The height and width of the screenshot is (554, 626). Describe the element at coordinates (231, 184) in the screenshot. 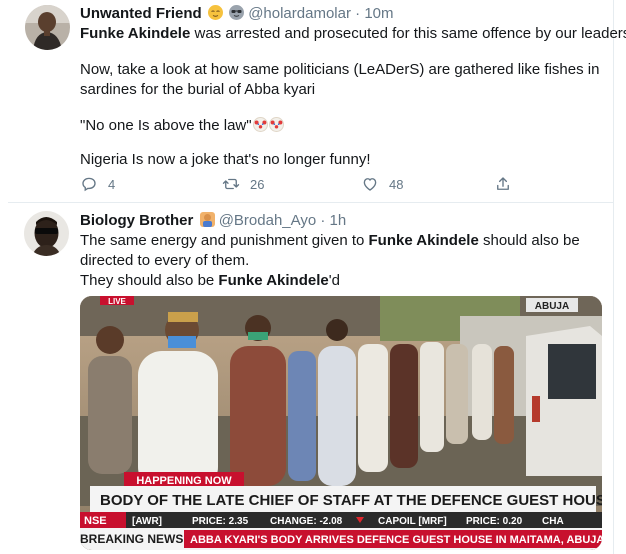

I see `retweet-icon` at that location.